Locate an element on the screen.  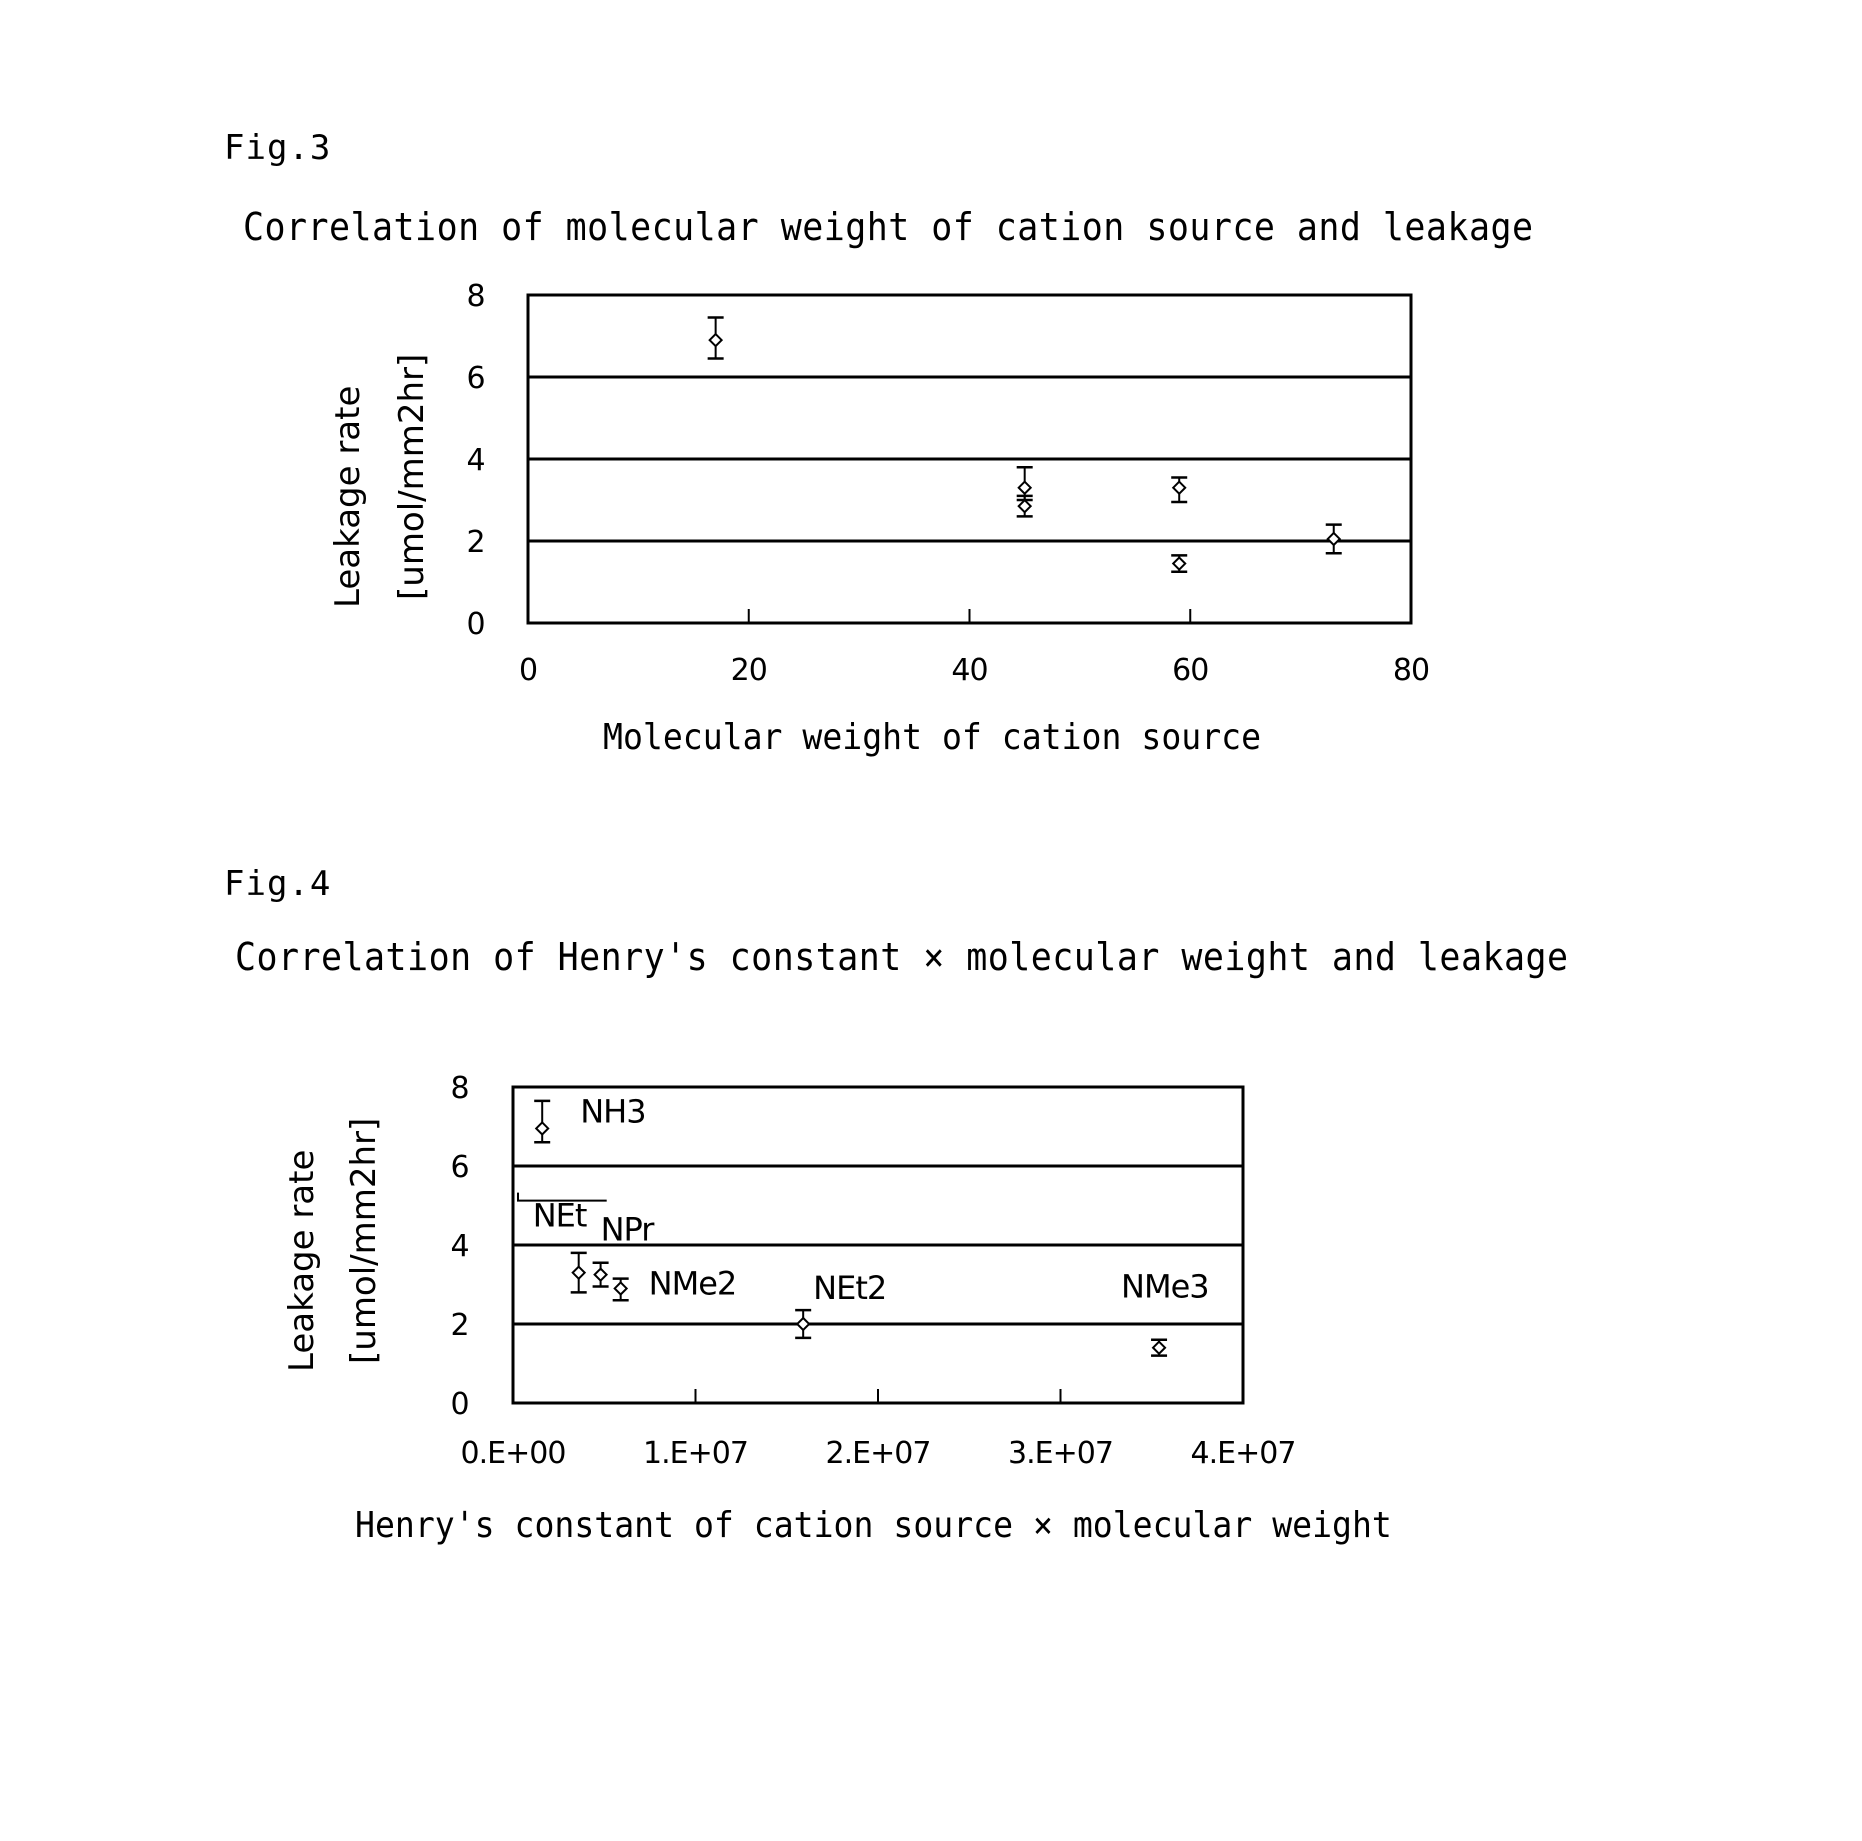
fig4-point-label: NEt is located at coordinates (560, 1216).